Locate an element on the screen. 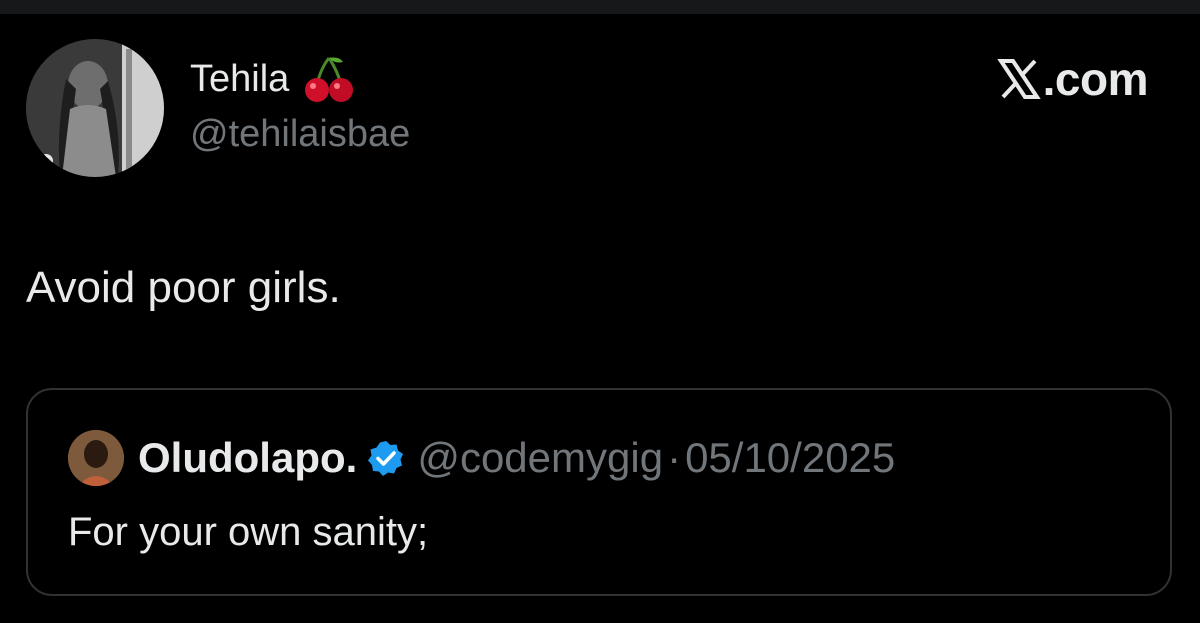 This screenshot has width=1200, height=623. quoted-tweet-text: For your own sanity; is located at coordinates (248, 532).